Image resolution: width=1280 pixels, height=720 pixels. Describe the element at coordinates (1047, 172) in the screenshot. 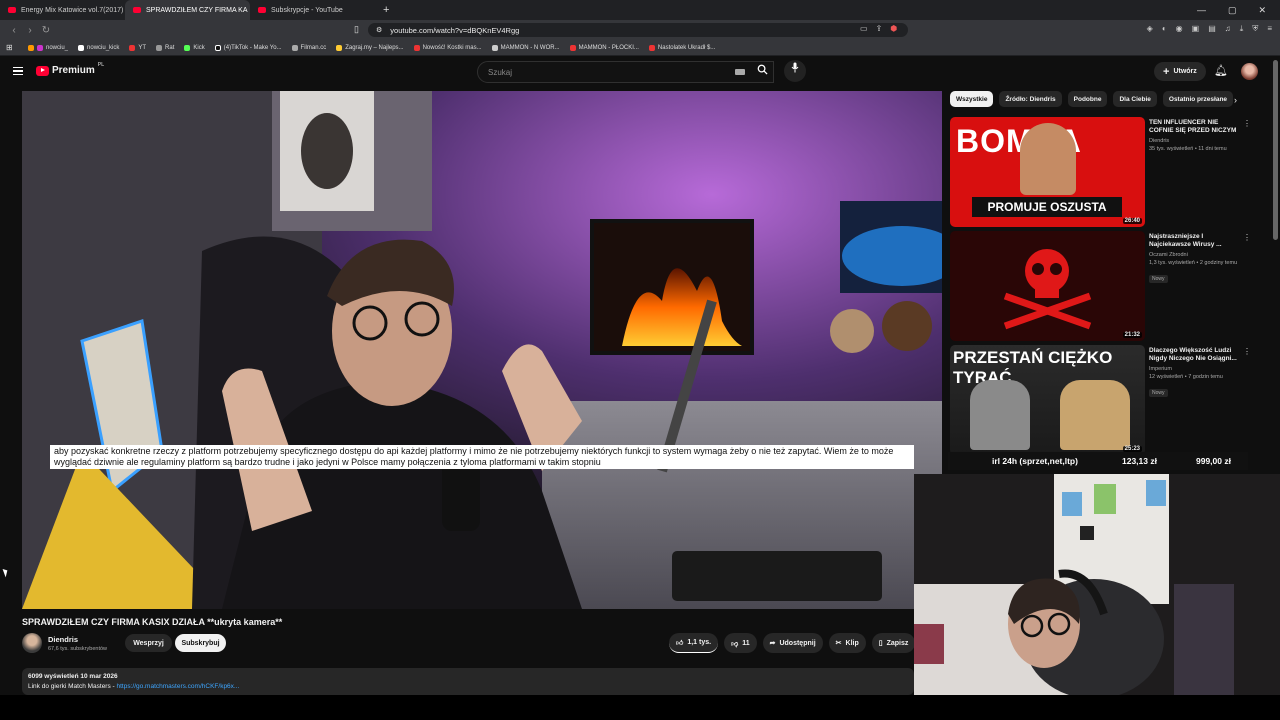

I see `video-thumbnail: BOMBA PROMUJE OSZUSTA 26:40` at that location.